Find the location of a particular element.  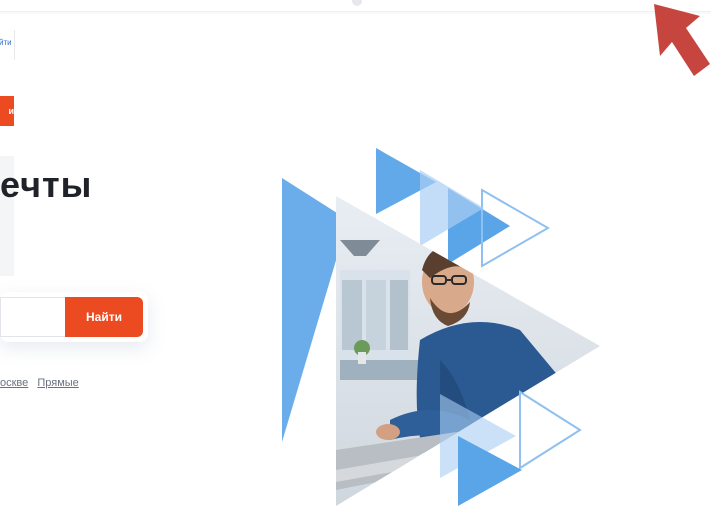

top-header-bar is located at coordinates (355, 6).